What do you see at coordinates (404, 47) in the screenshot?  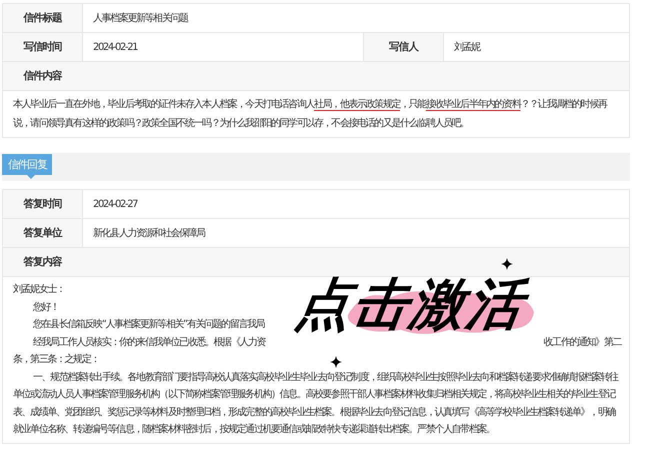 I see `field-label: 写信人` at bounding box center [404, 47].